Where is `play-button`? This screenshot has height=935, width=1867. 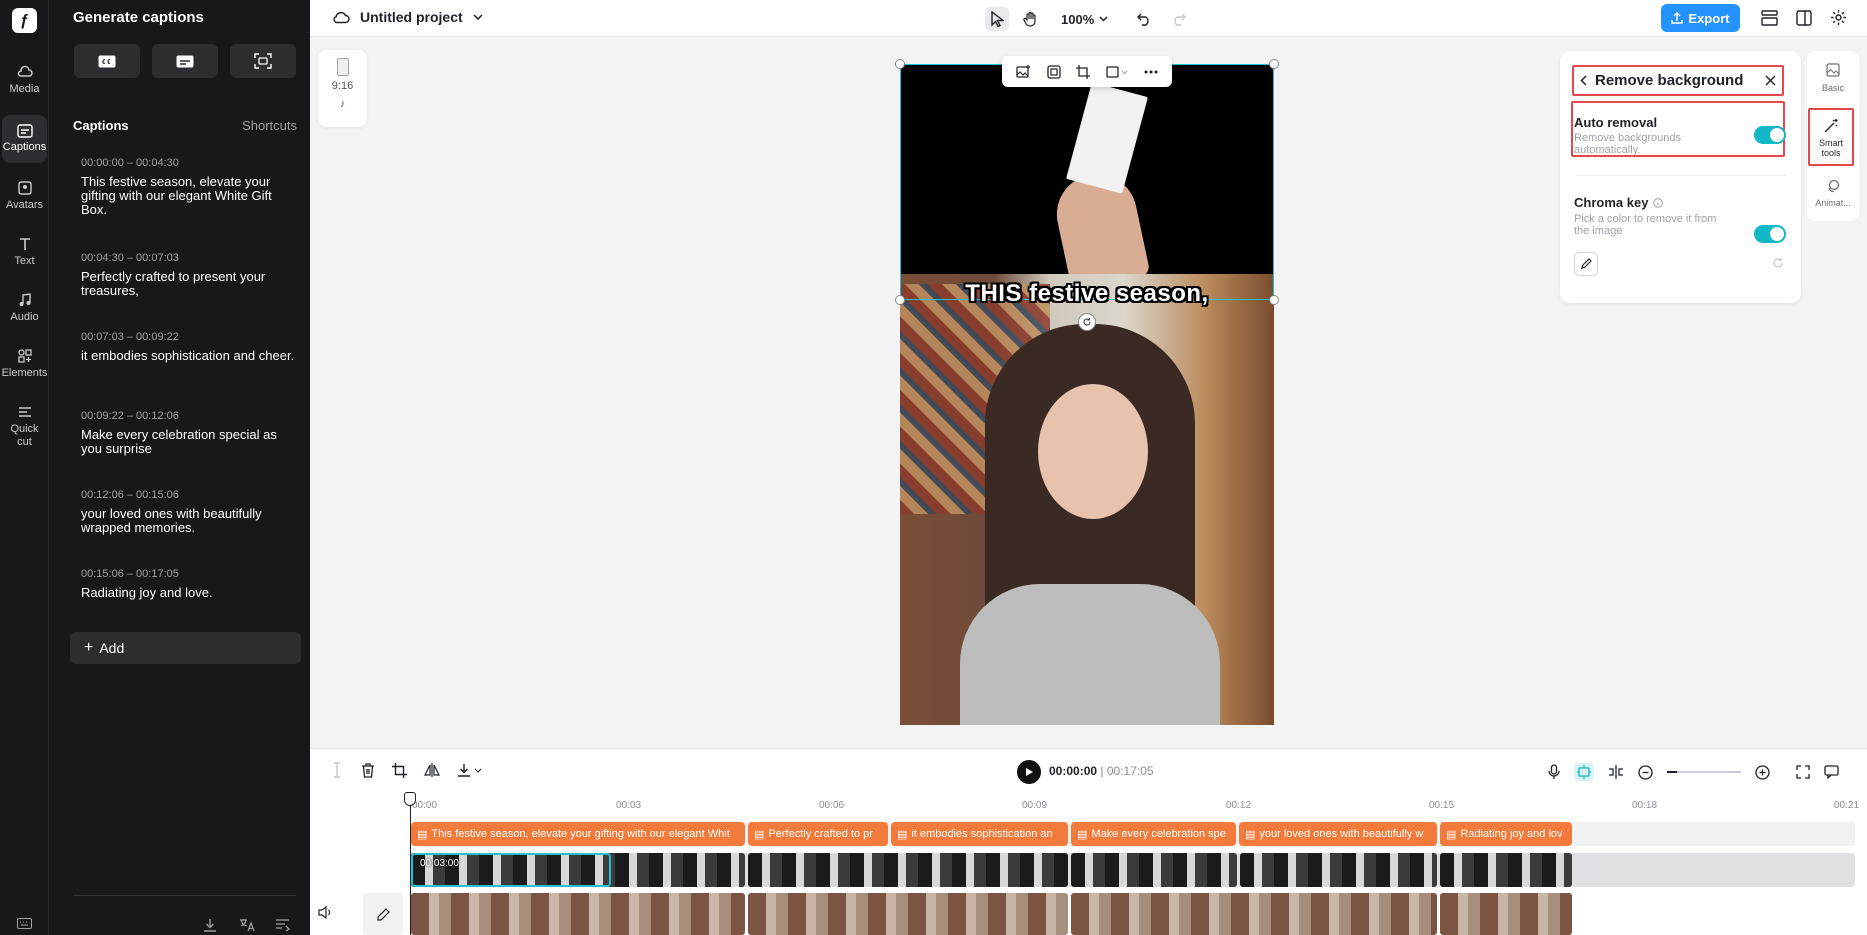 play-button is located at coordinates (1029, 772).